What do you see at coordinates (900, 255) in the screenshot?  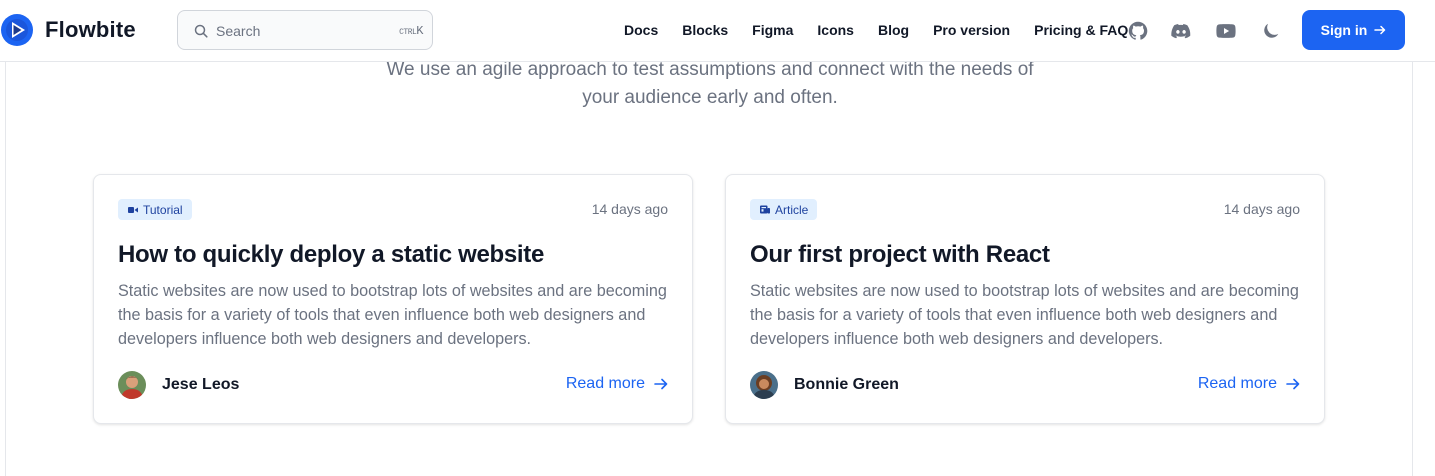 I see `post-title: Our first project with React` at bounding box center [900, 255].